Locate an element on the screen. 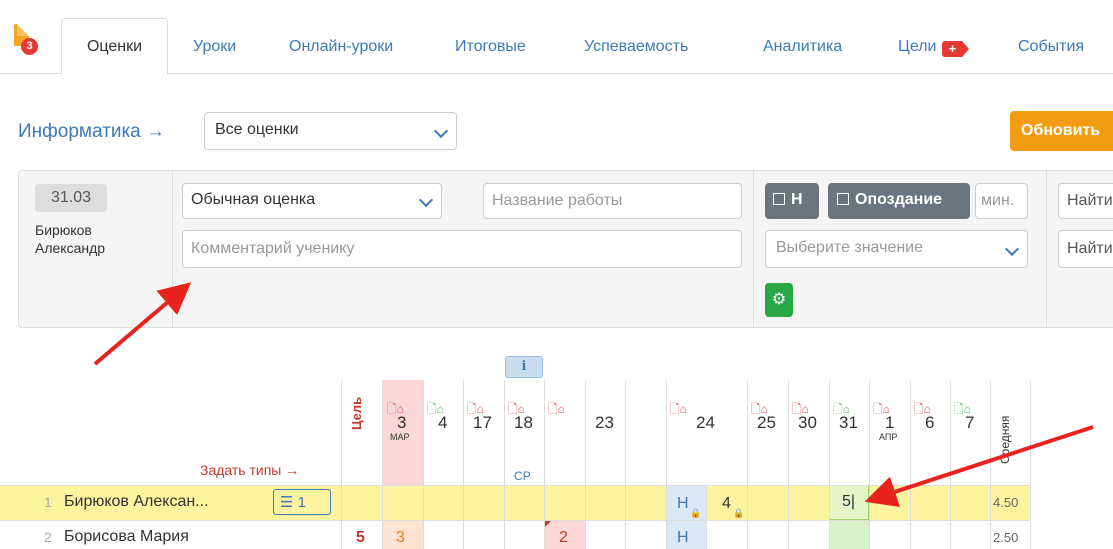  list-icon: ☰ is located at coordinates (287, 502).